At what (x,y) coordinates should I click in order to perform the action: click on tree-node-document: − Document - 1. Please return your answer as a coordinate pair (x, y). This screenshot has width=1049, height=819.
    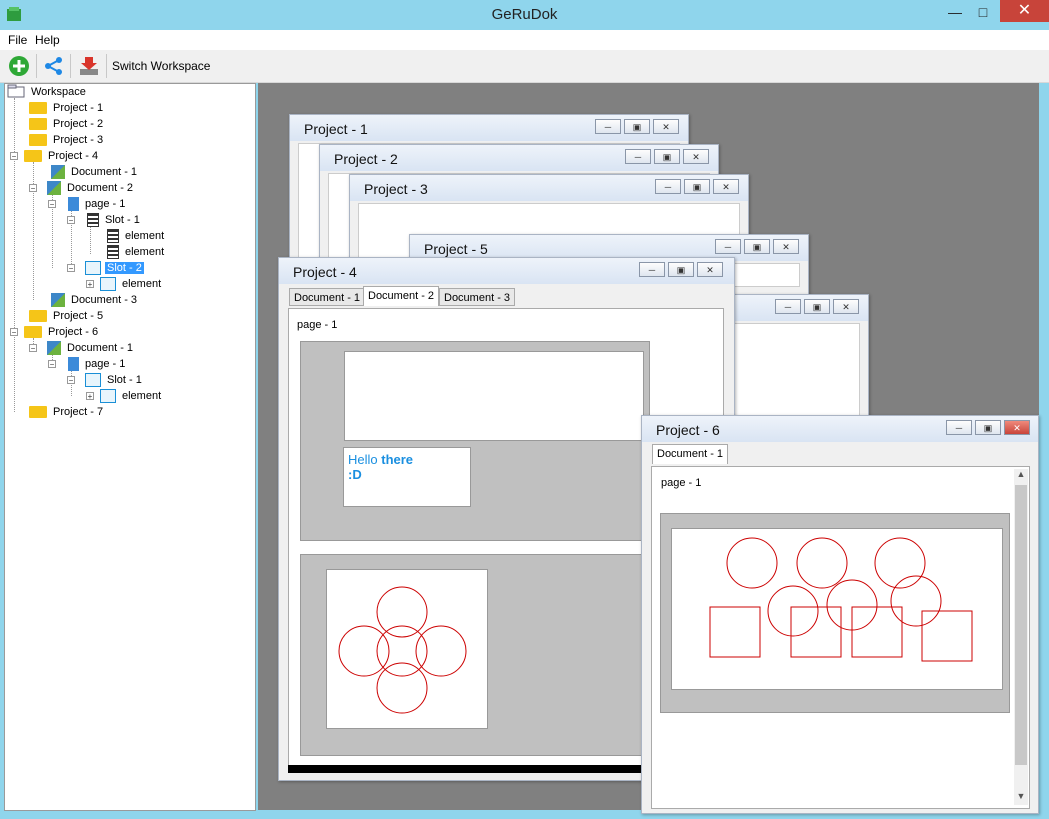
    Looking at the image, I should click on (82, 348).